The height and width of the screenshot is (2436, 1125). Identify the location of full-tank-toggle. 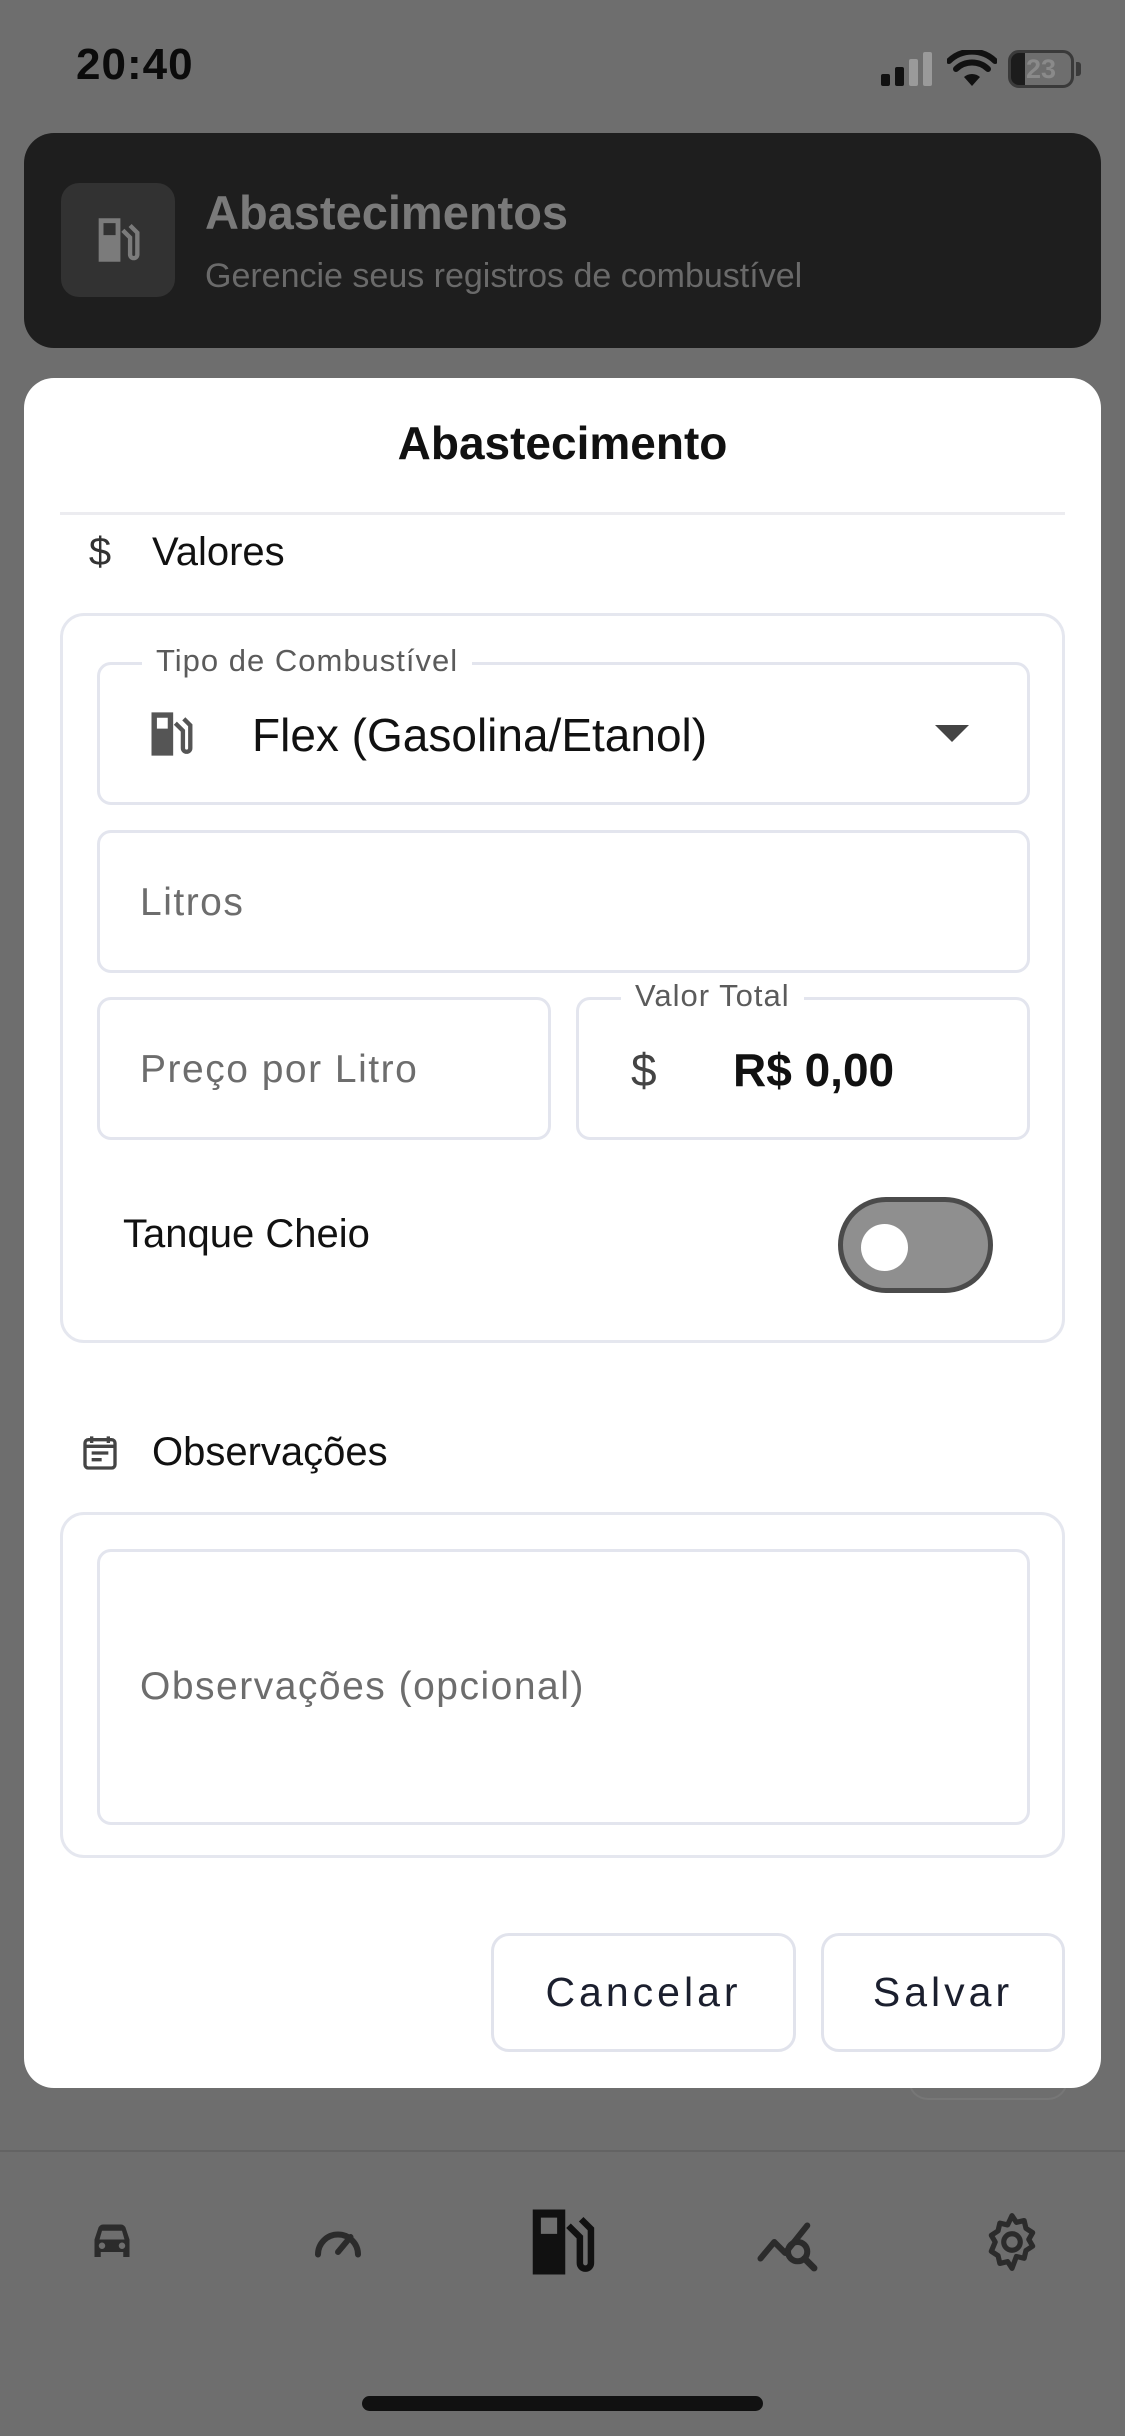
(915, 1245).